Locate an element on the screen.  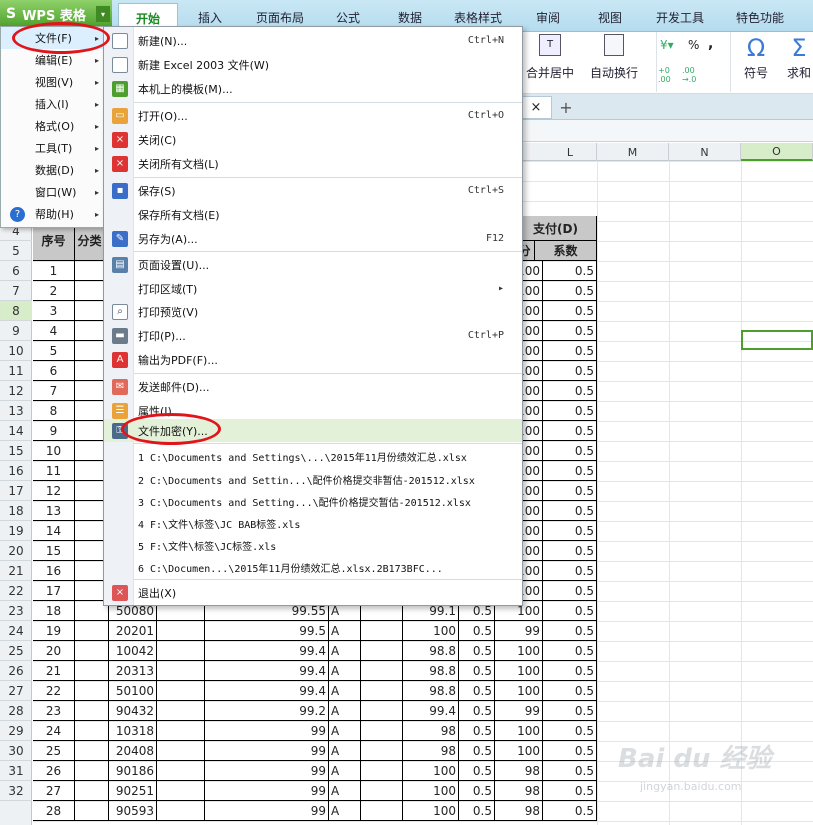
cell-code: 10042 is located at coordinates (133, 651).